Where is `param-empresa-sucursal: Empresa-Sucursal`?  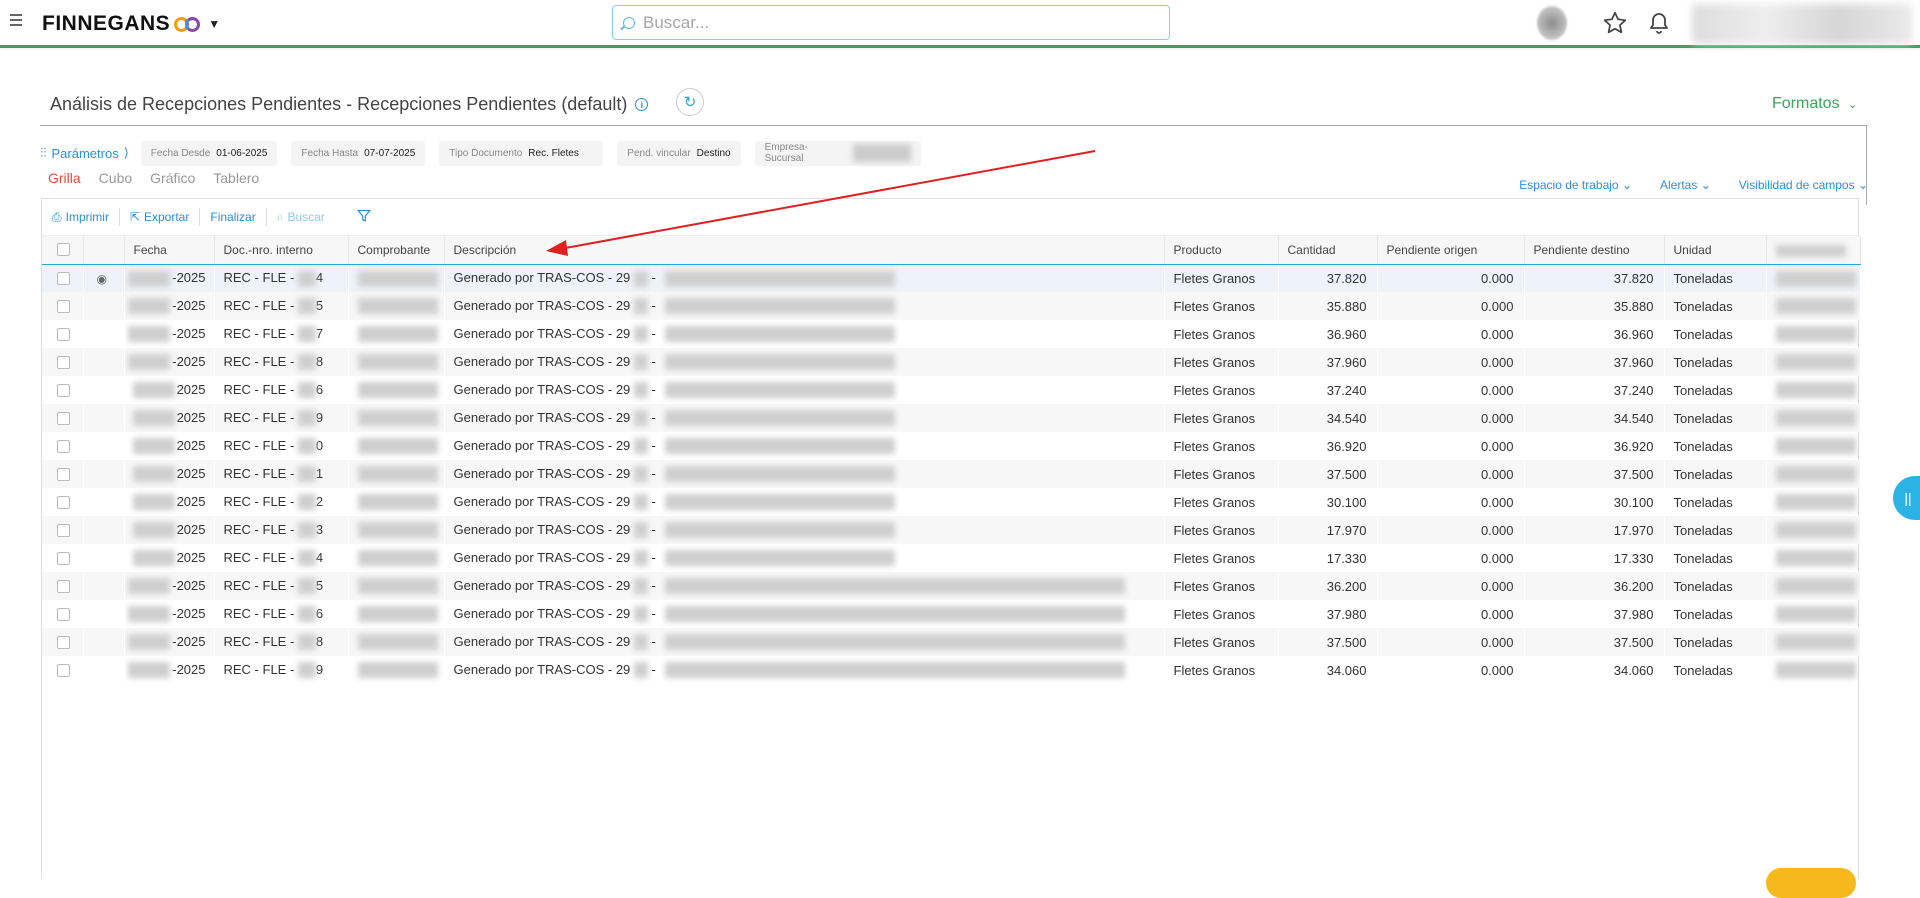 param-empresa-sucursal: Empresa-Sucursal is located at coordinates (837, 153).